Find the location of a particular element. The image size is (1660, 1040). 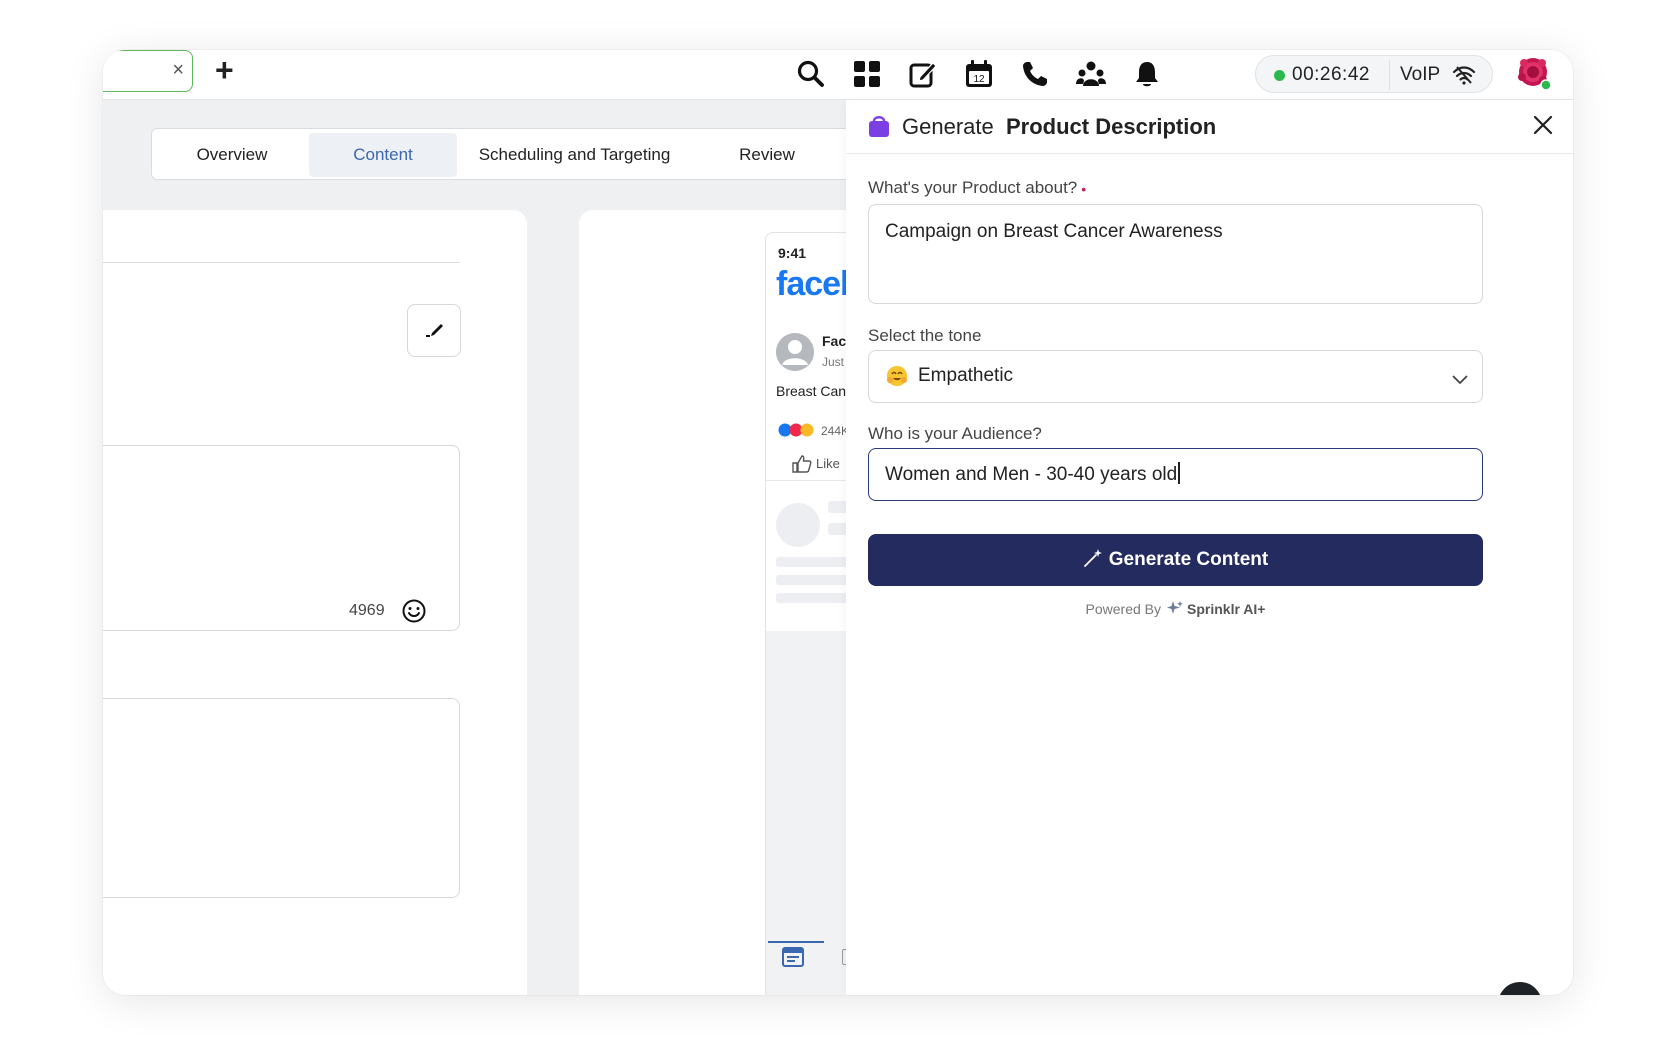

empathetic-emoji-icon is located at coordinates (897, 376).